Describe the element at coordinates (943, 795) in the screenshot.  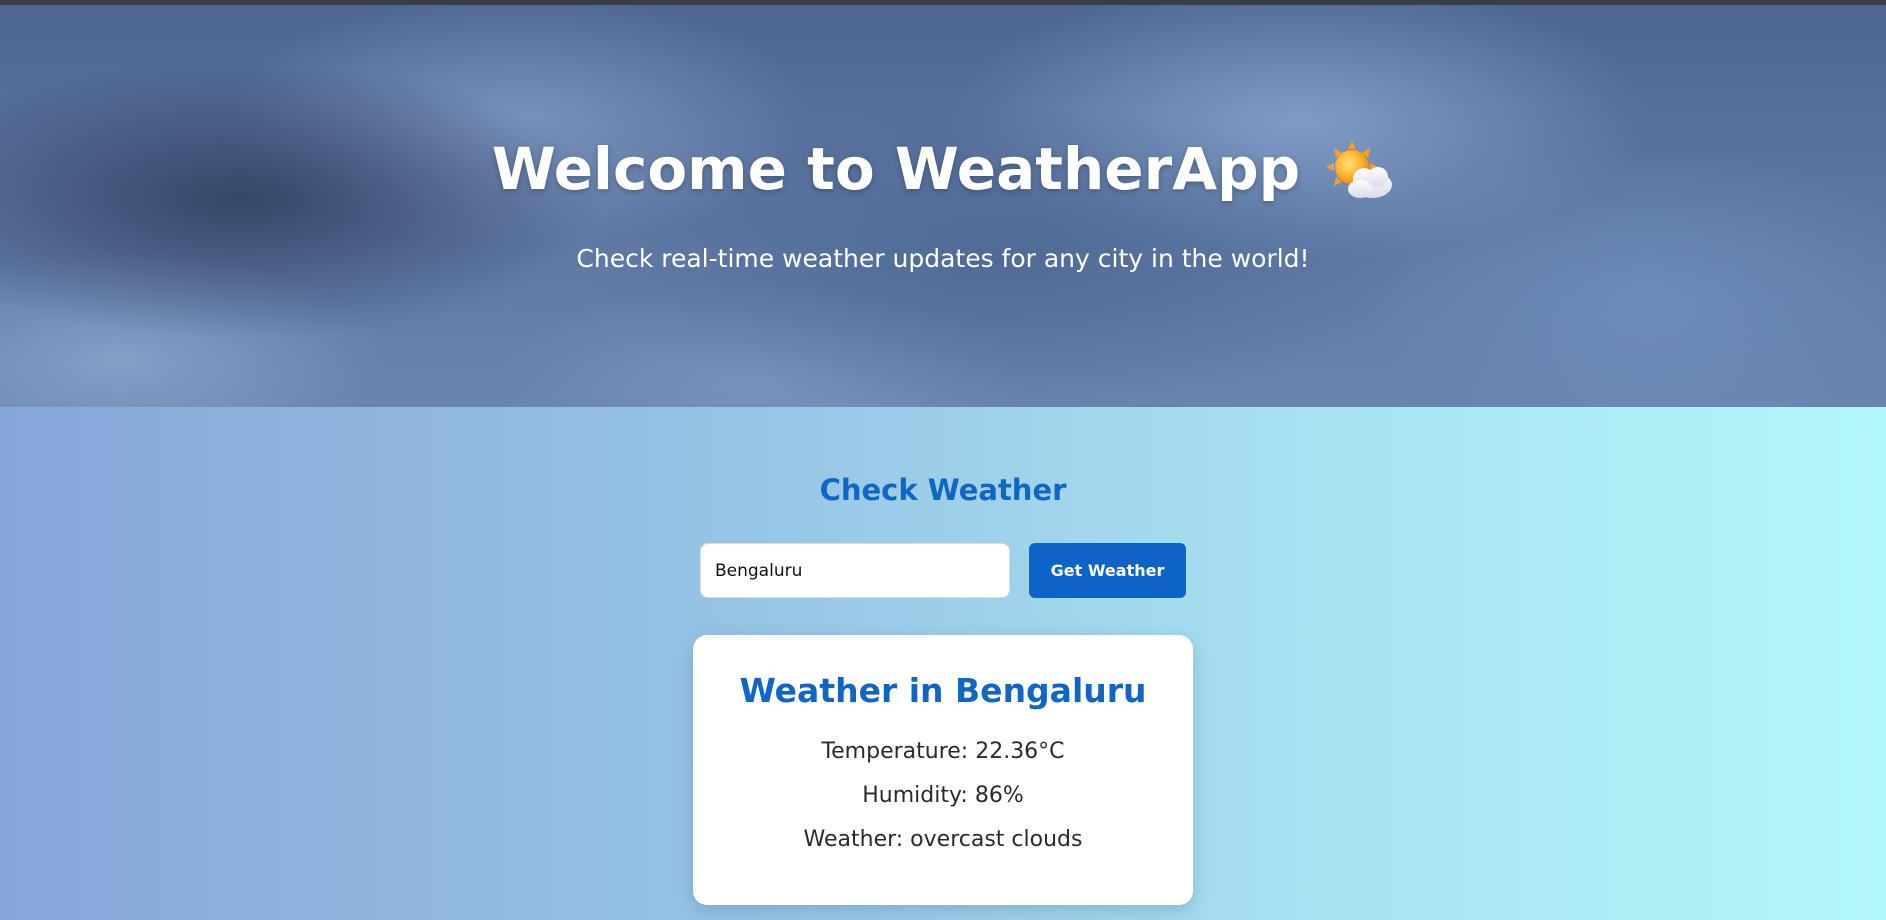
I see `humidity-text: Humidity: 86%` at that location.